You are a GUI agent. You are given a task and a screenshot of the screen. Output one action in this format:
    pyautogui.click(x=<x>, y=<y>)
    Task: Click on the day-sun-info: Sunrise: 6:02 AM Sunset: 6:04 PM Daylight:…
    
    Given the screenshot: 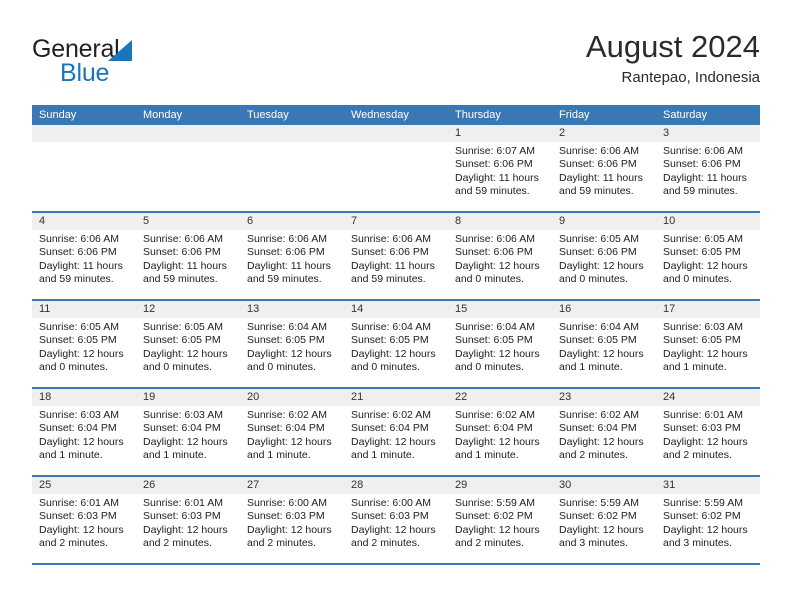 What is the action you would take?
    pyautogui.click(x=500, y=434)
    